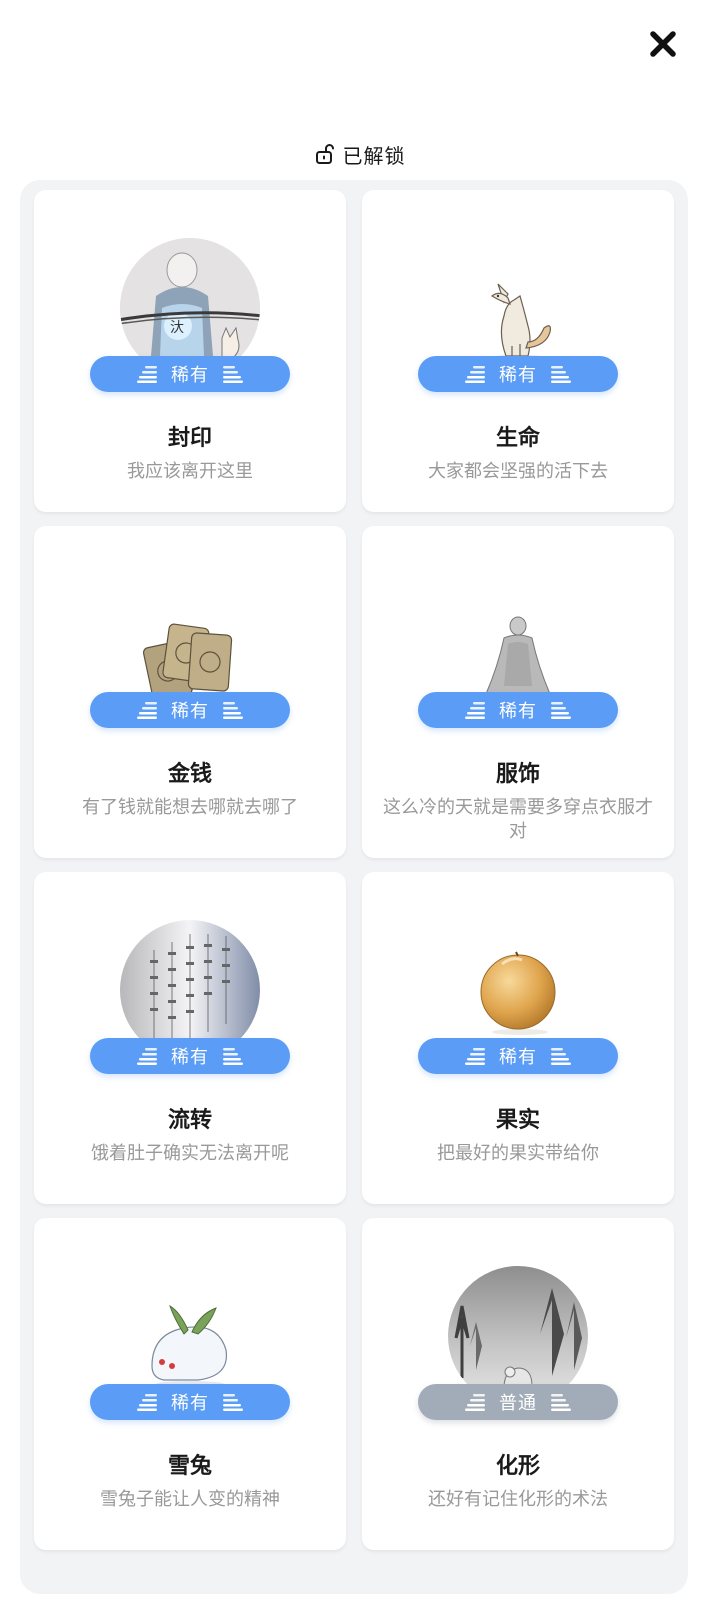 The width and height of the screenshot is (720, 1600). I want to click on collection-card-flow: 稀有 流转 饿着肚子确实无法离开呢, so click(190, 1038).